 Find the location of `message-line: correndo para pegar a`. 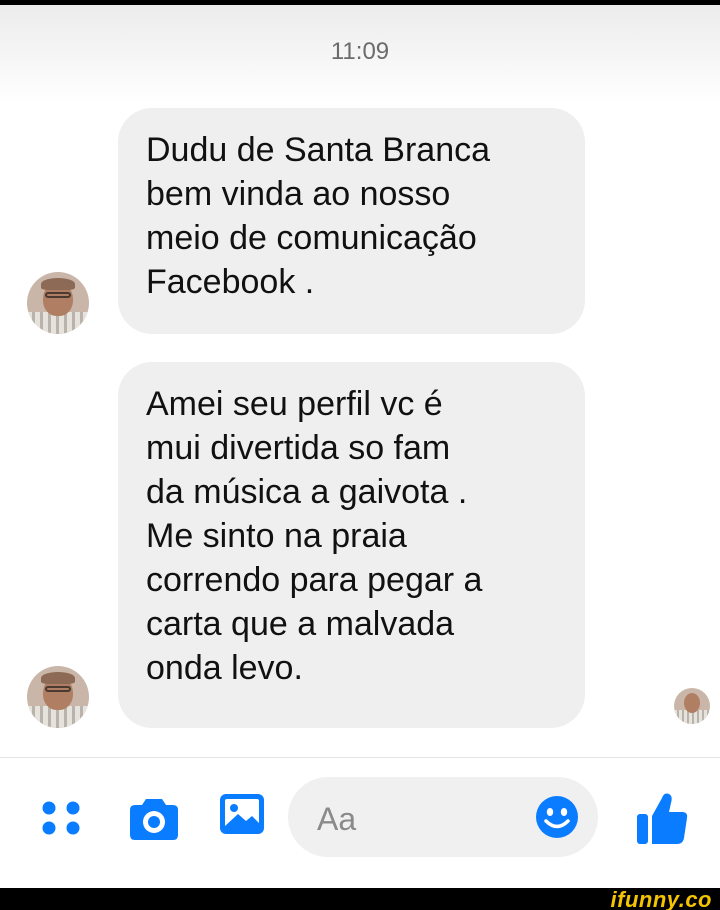

message-line: correndo para pegar a is located at coordinates (314, 580).